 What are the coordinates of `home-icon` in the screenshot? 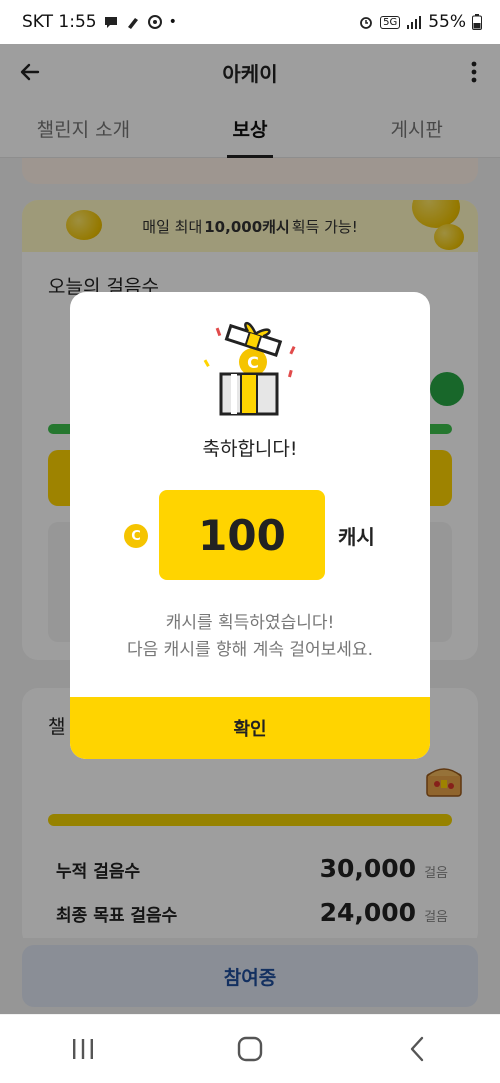 It's located at (250, 1049).